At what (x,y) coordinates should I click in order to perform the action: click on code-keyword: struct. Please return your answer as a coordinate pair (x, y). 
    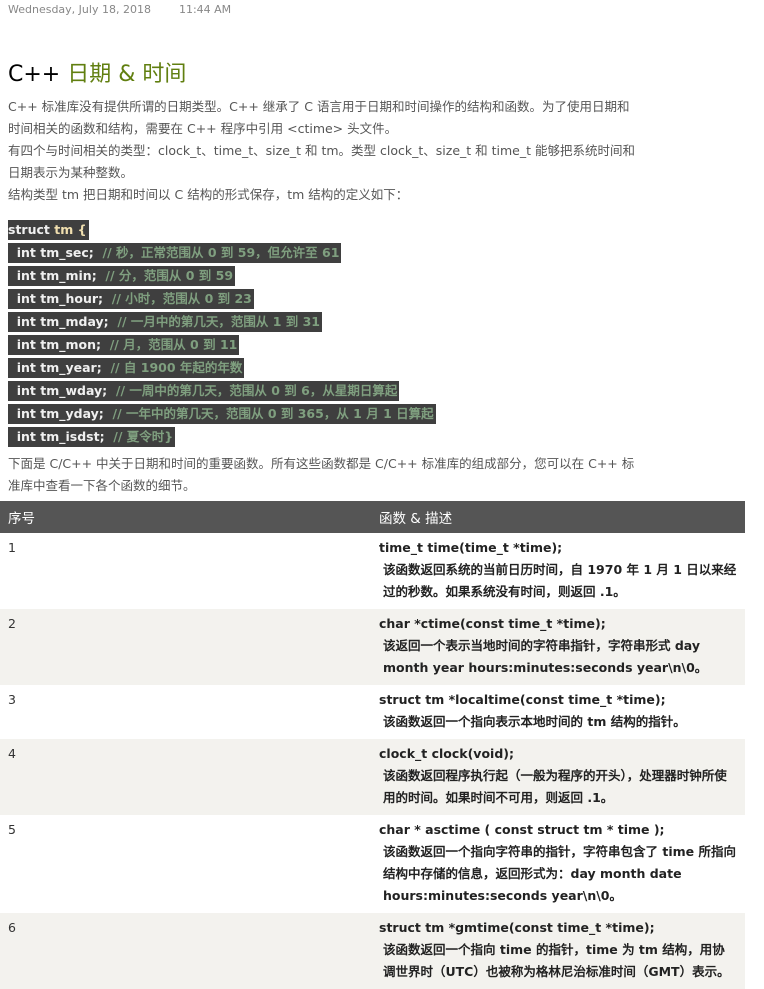
    Looking at the image, I should click on (29, 229).